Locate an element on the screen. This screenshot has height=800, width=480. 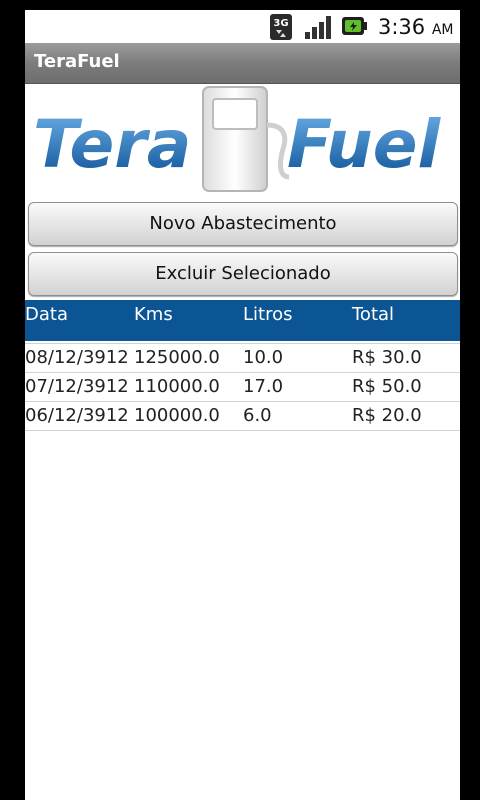
cell-total: R$ 30.0 is located at coordinates (387, 357).